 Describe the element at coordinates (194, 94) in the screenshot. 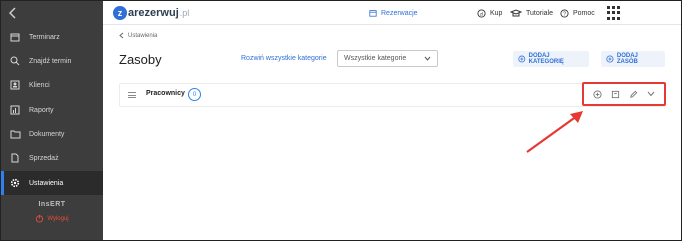

I see `resource-count-badge: 0` at that location.